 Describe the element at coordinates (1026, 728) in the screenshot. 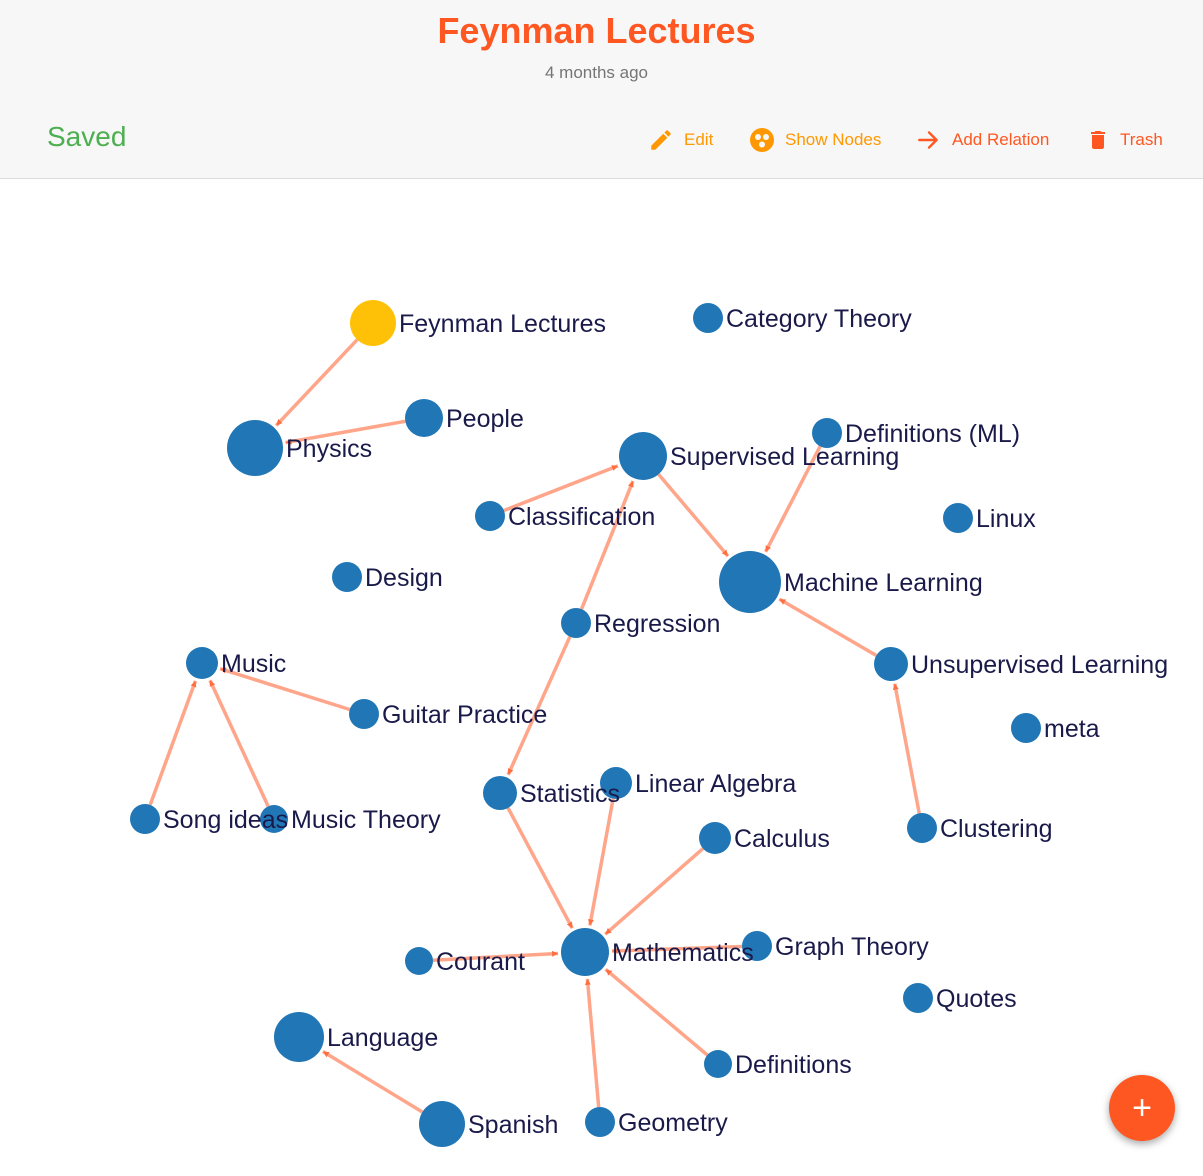

I see `node-meta` at that location.